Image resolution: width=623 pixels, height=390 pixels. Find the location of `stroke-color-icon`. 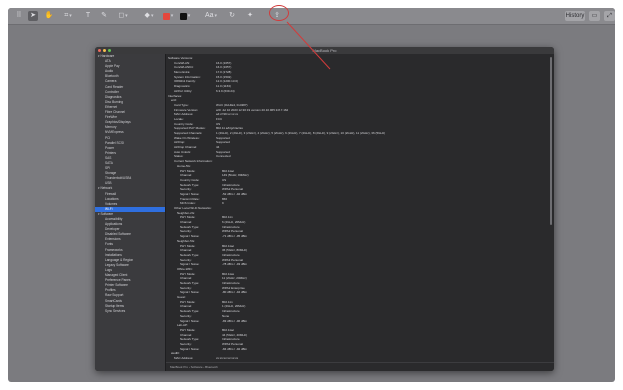

stroke-color-icon is located at coordinates (166, 16).